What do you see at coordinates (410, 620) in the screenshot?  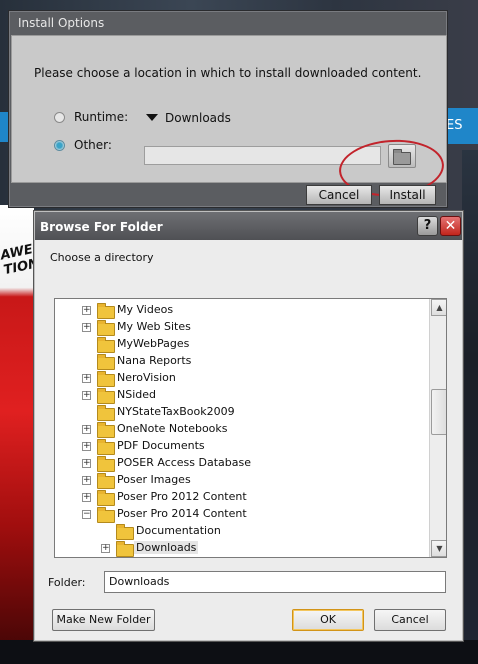 I see `browse-cancel-button: Cancel` at bounding box center [410, 620].